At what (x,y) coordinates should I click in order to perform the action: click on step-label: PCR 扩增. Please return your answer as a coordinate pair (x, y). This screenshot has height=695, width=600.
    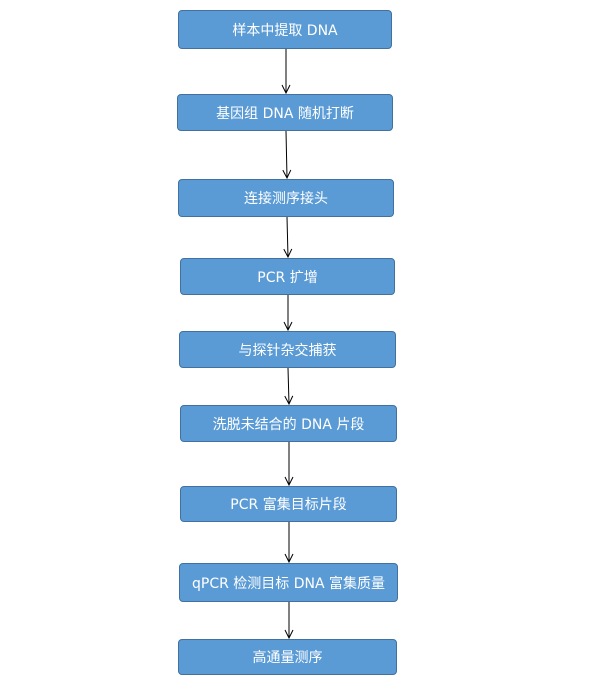
    Looking at the image, I should click on (287, 277).